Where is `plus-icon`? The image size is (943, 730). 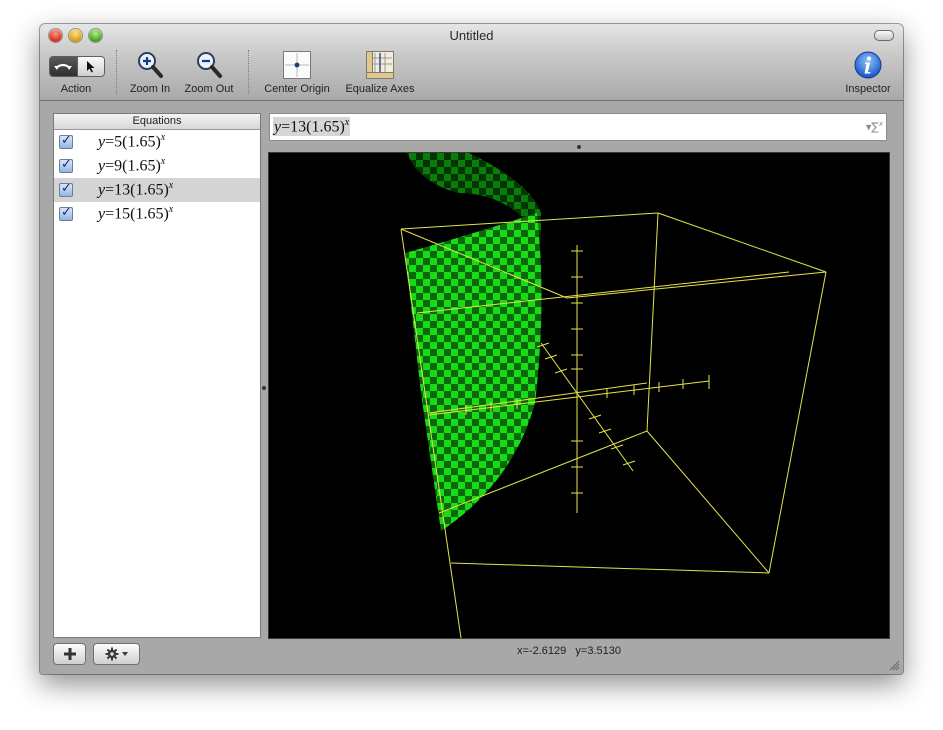
plus-icon is located at coordinates (69, 654).